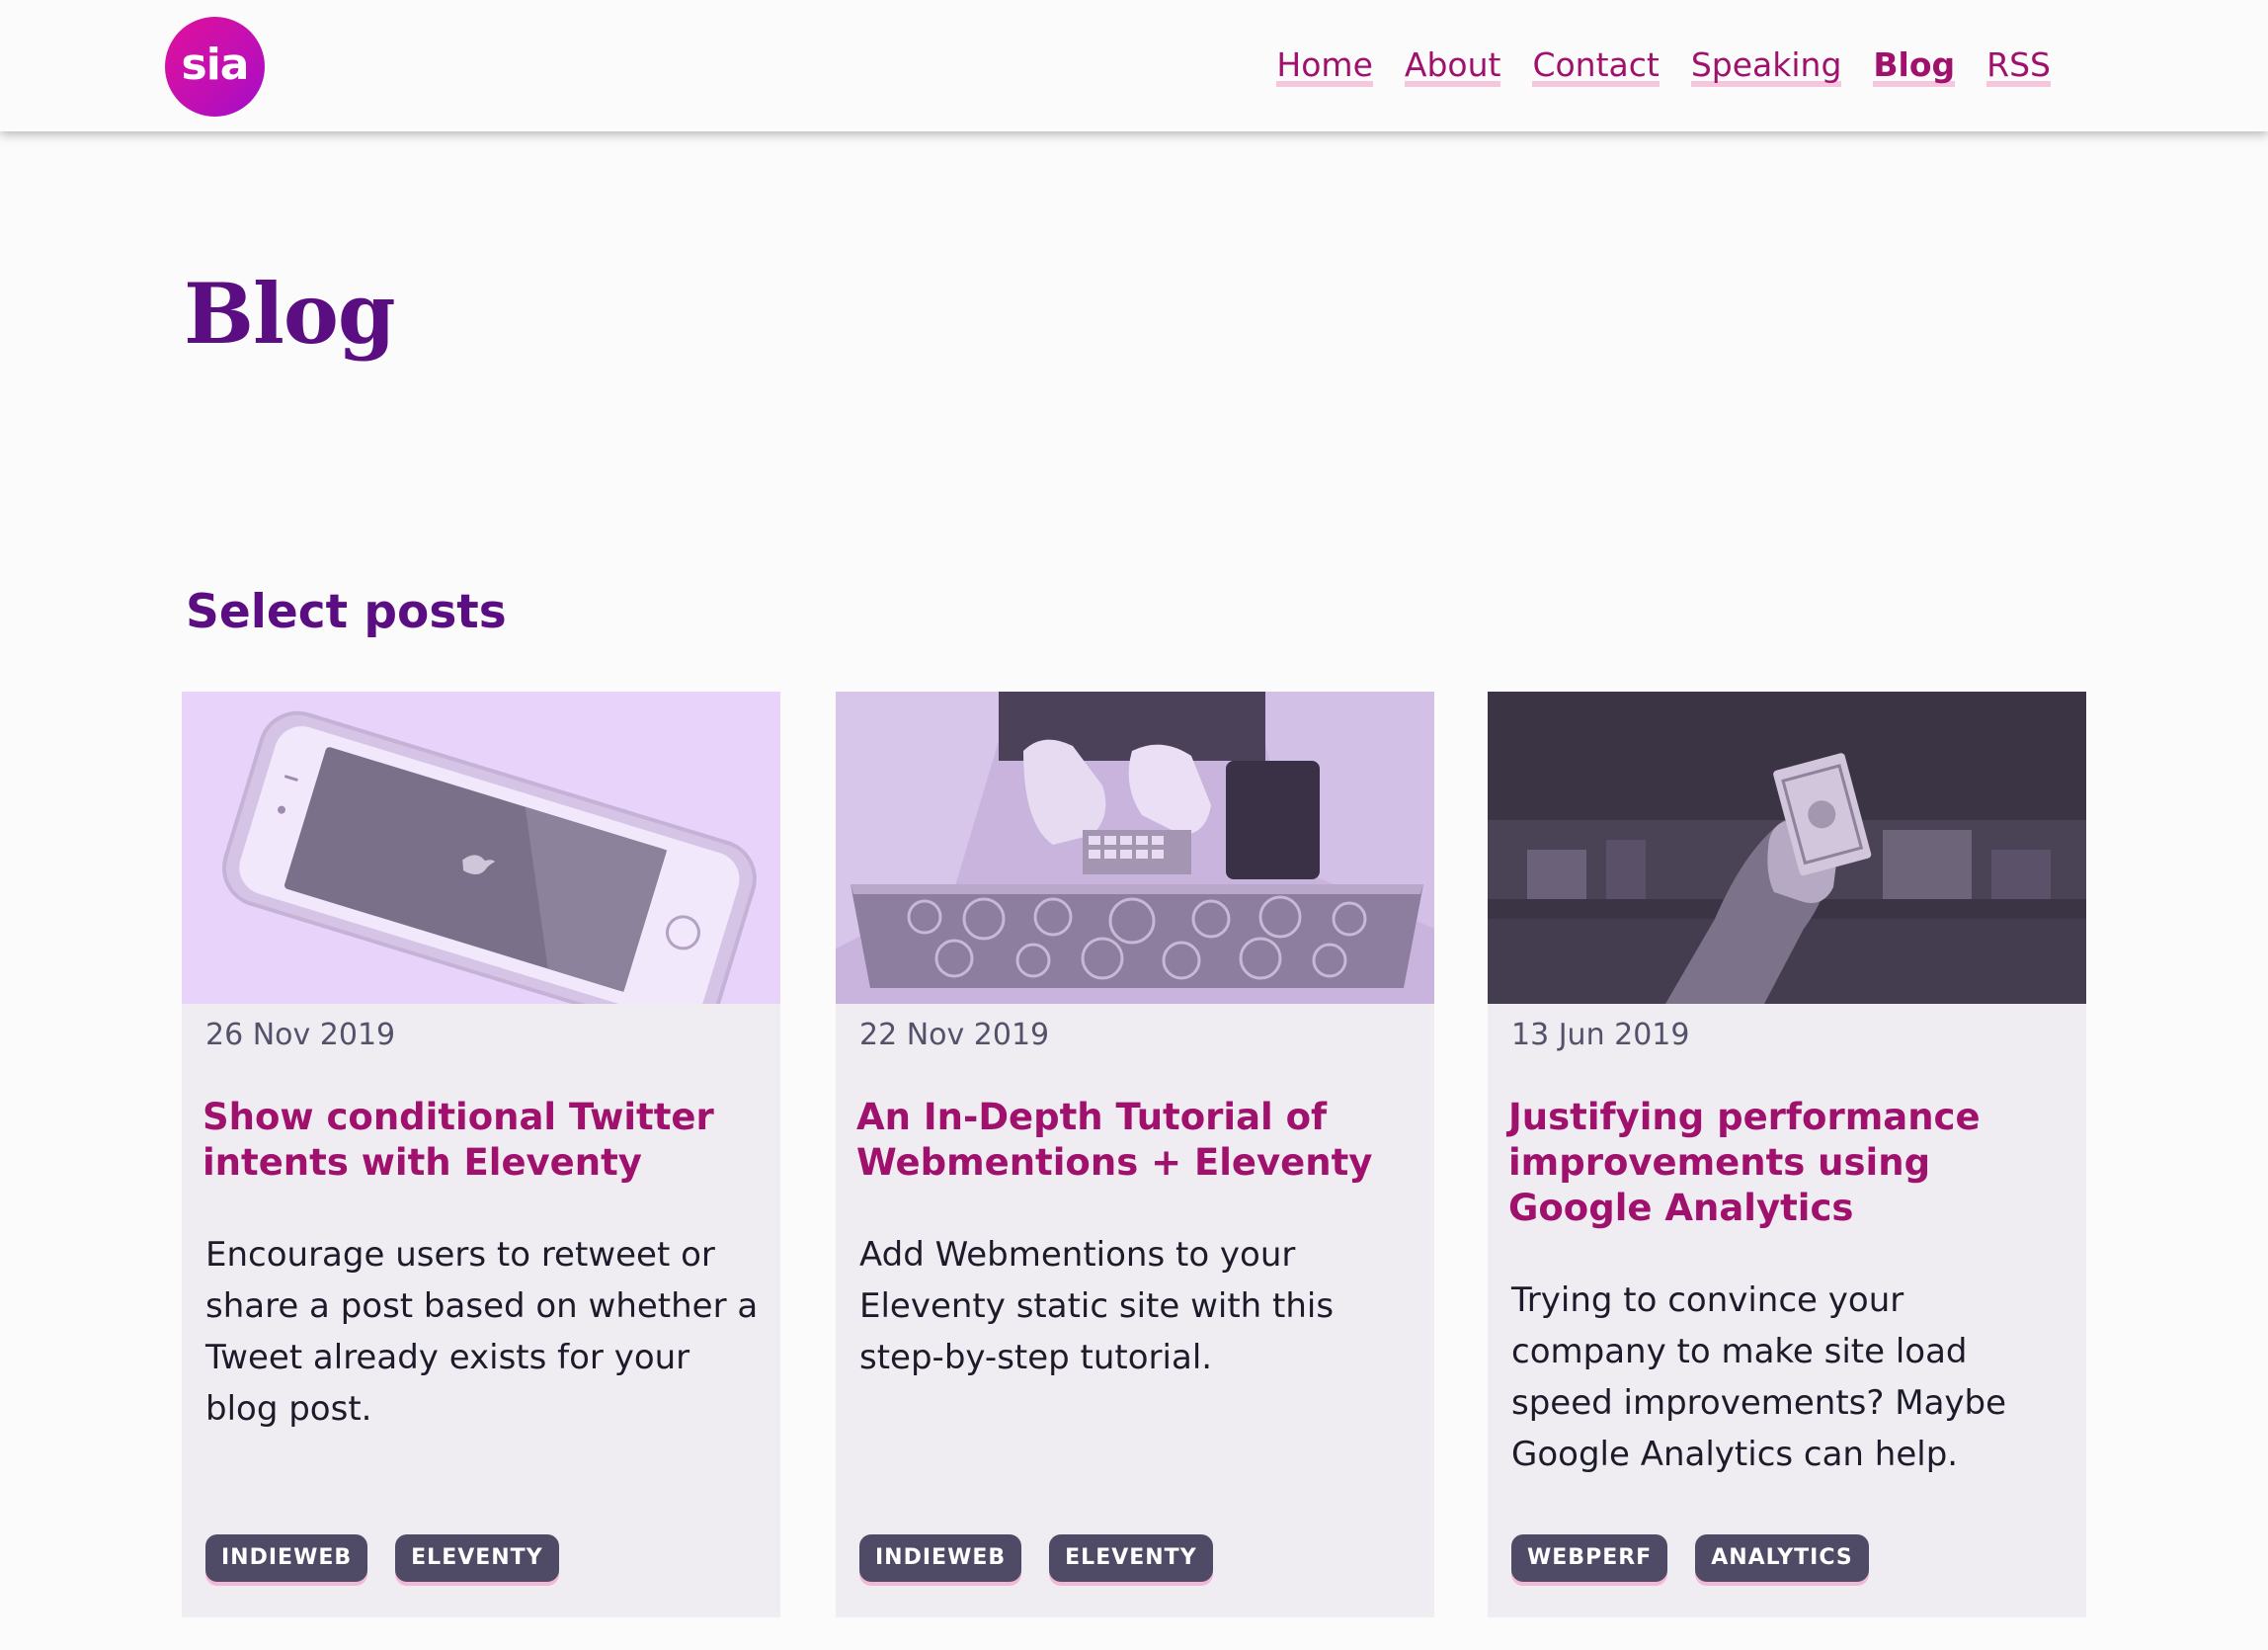 The image size is (2268, 1650). What do you see at coordinates (2018, 66) in the screenshot?
I see `nav-link-rss: RSS` at bounding box center [2018, 66].